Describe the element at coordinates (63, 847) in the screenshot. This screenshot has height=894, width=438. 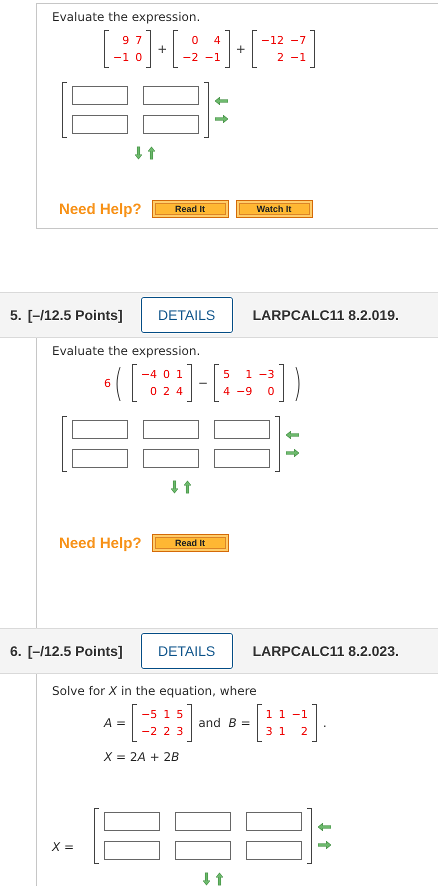
I see `answer-label: X =` at that location.